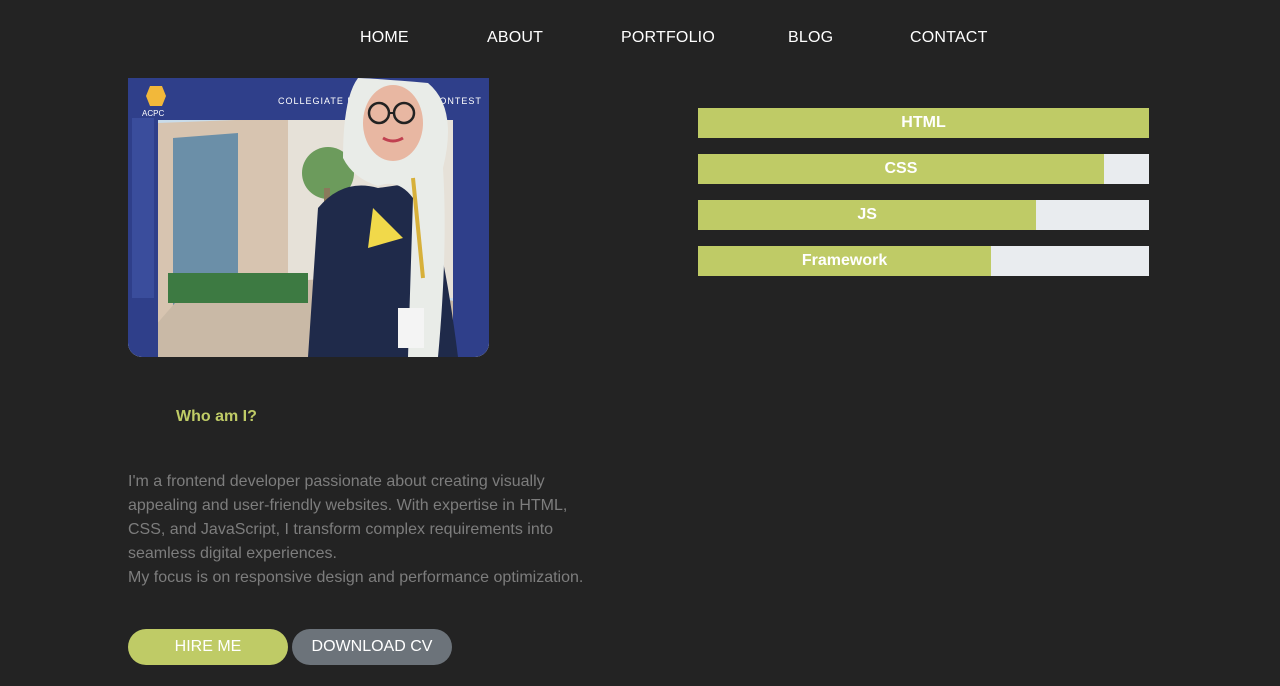 Image resolution: width=1280 pixels, height=686 pixels. I want to click on skills-list: HTML CSS JS Framework, so click(923, 200).